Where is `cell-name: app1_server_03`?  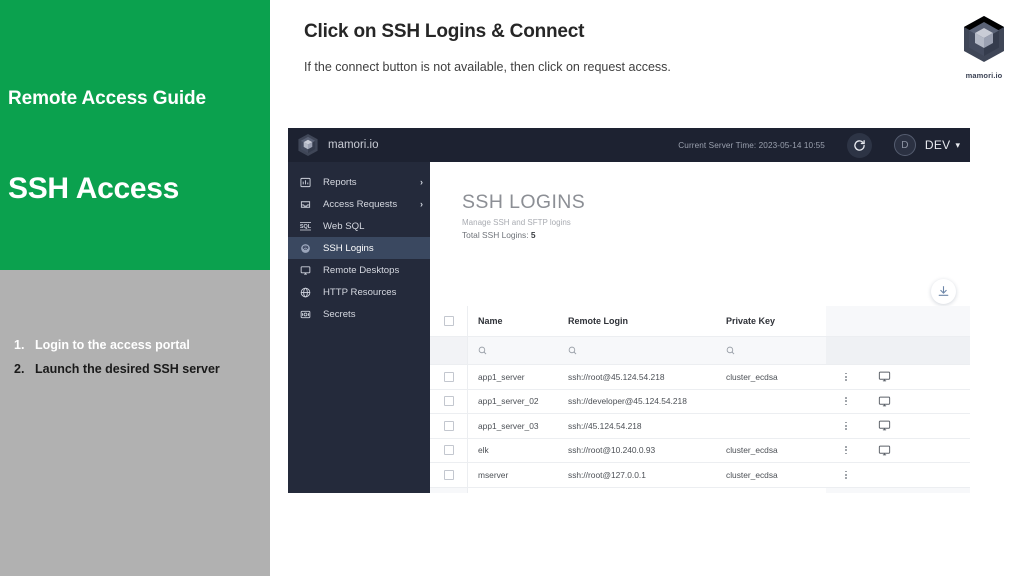
cell-name: app1_server_03 is located at coordinates (508, 425).